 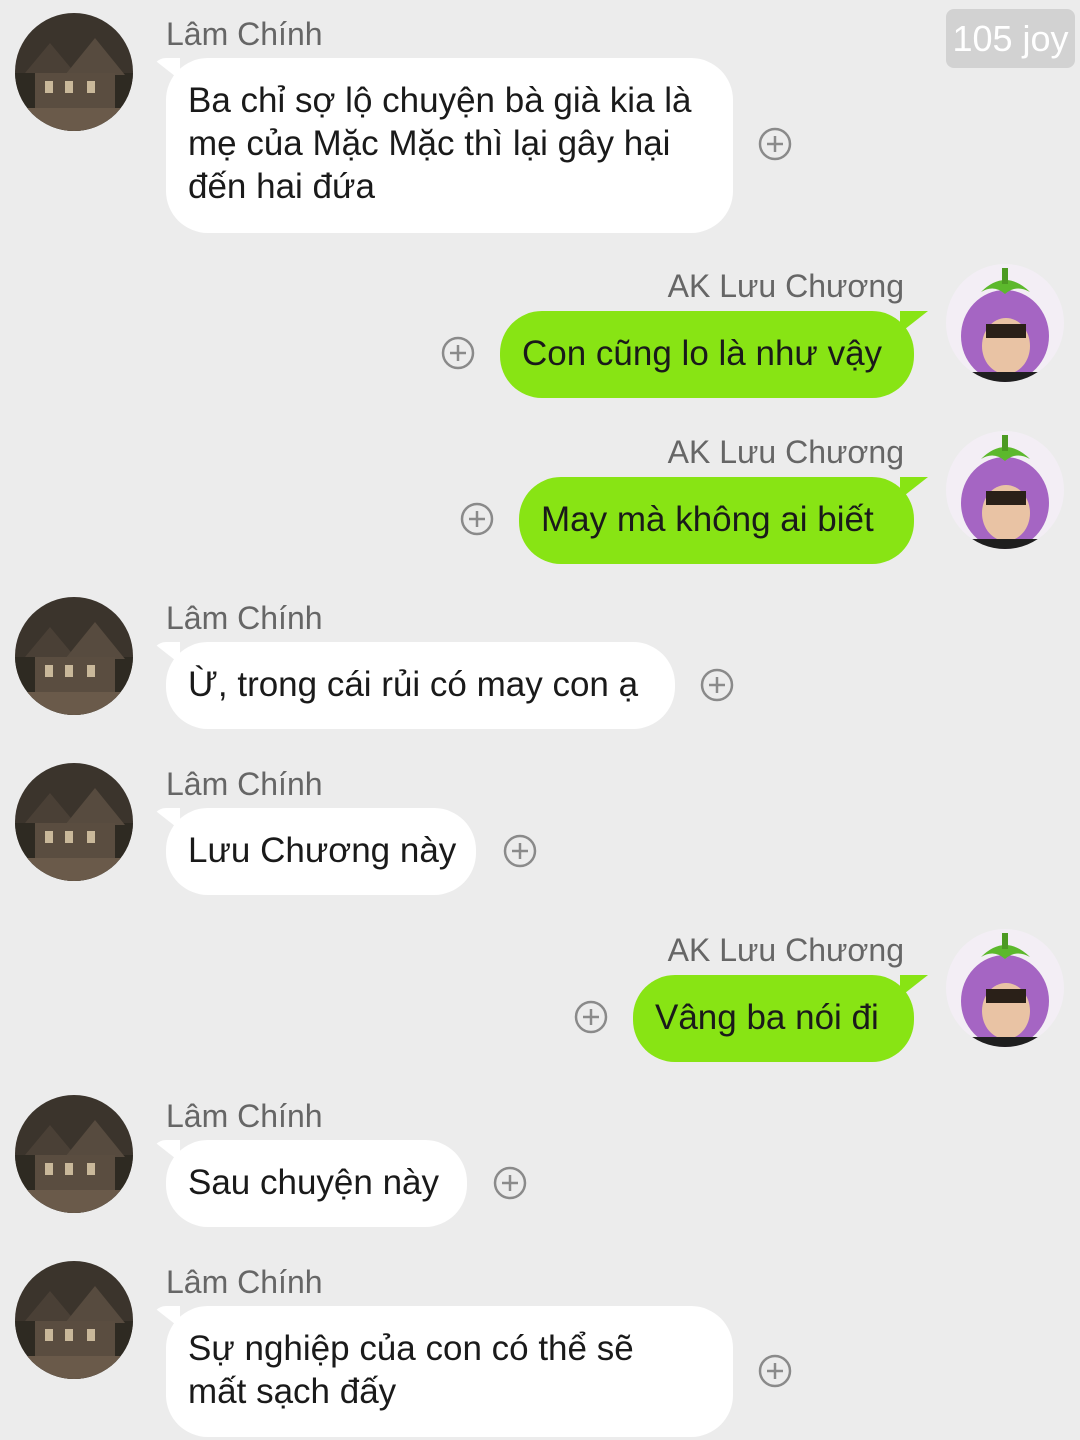 I want to click on message-bubble: Ừ, trong cái rủi có may con ạ, so click(x=420, y=685).